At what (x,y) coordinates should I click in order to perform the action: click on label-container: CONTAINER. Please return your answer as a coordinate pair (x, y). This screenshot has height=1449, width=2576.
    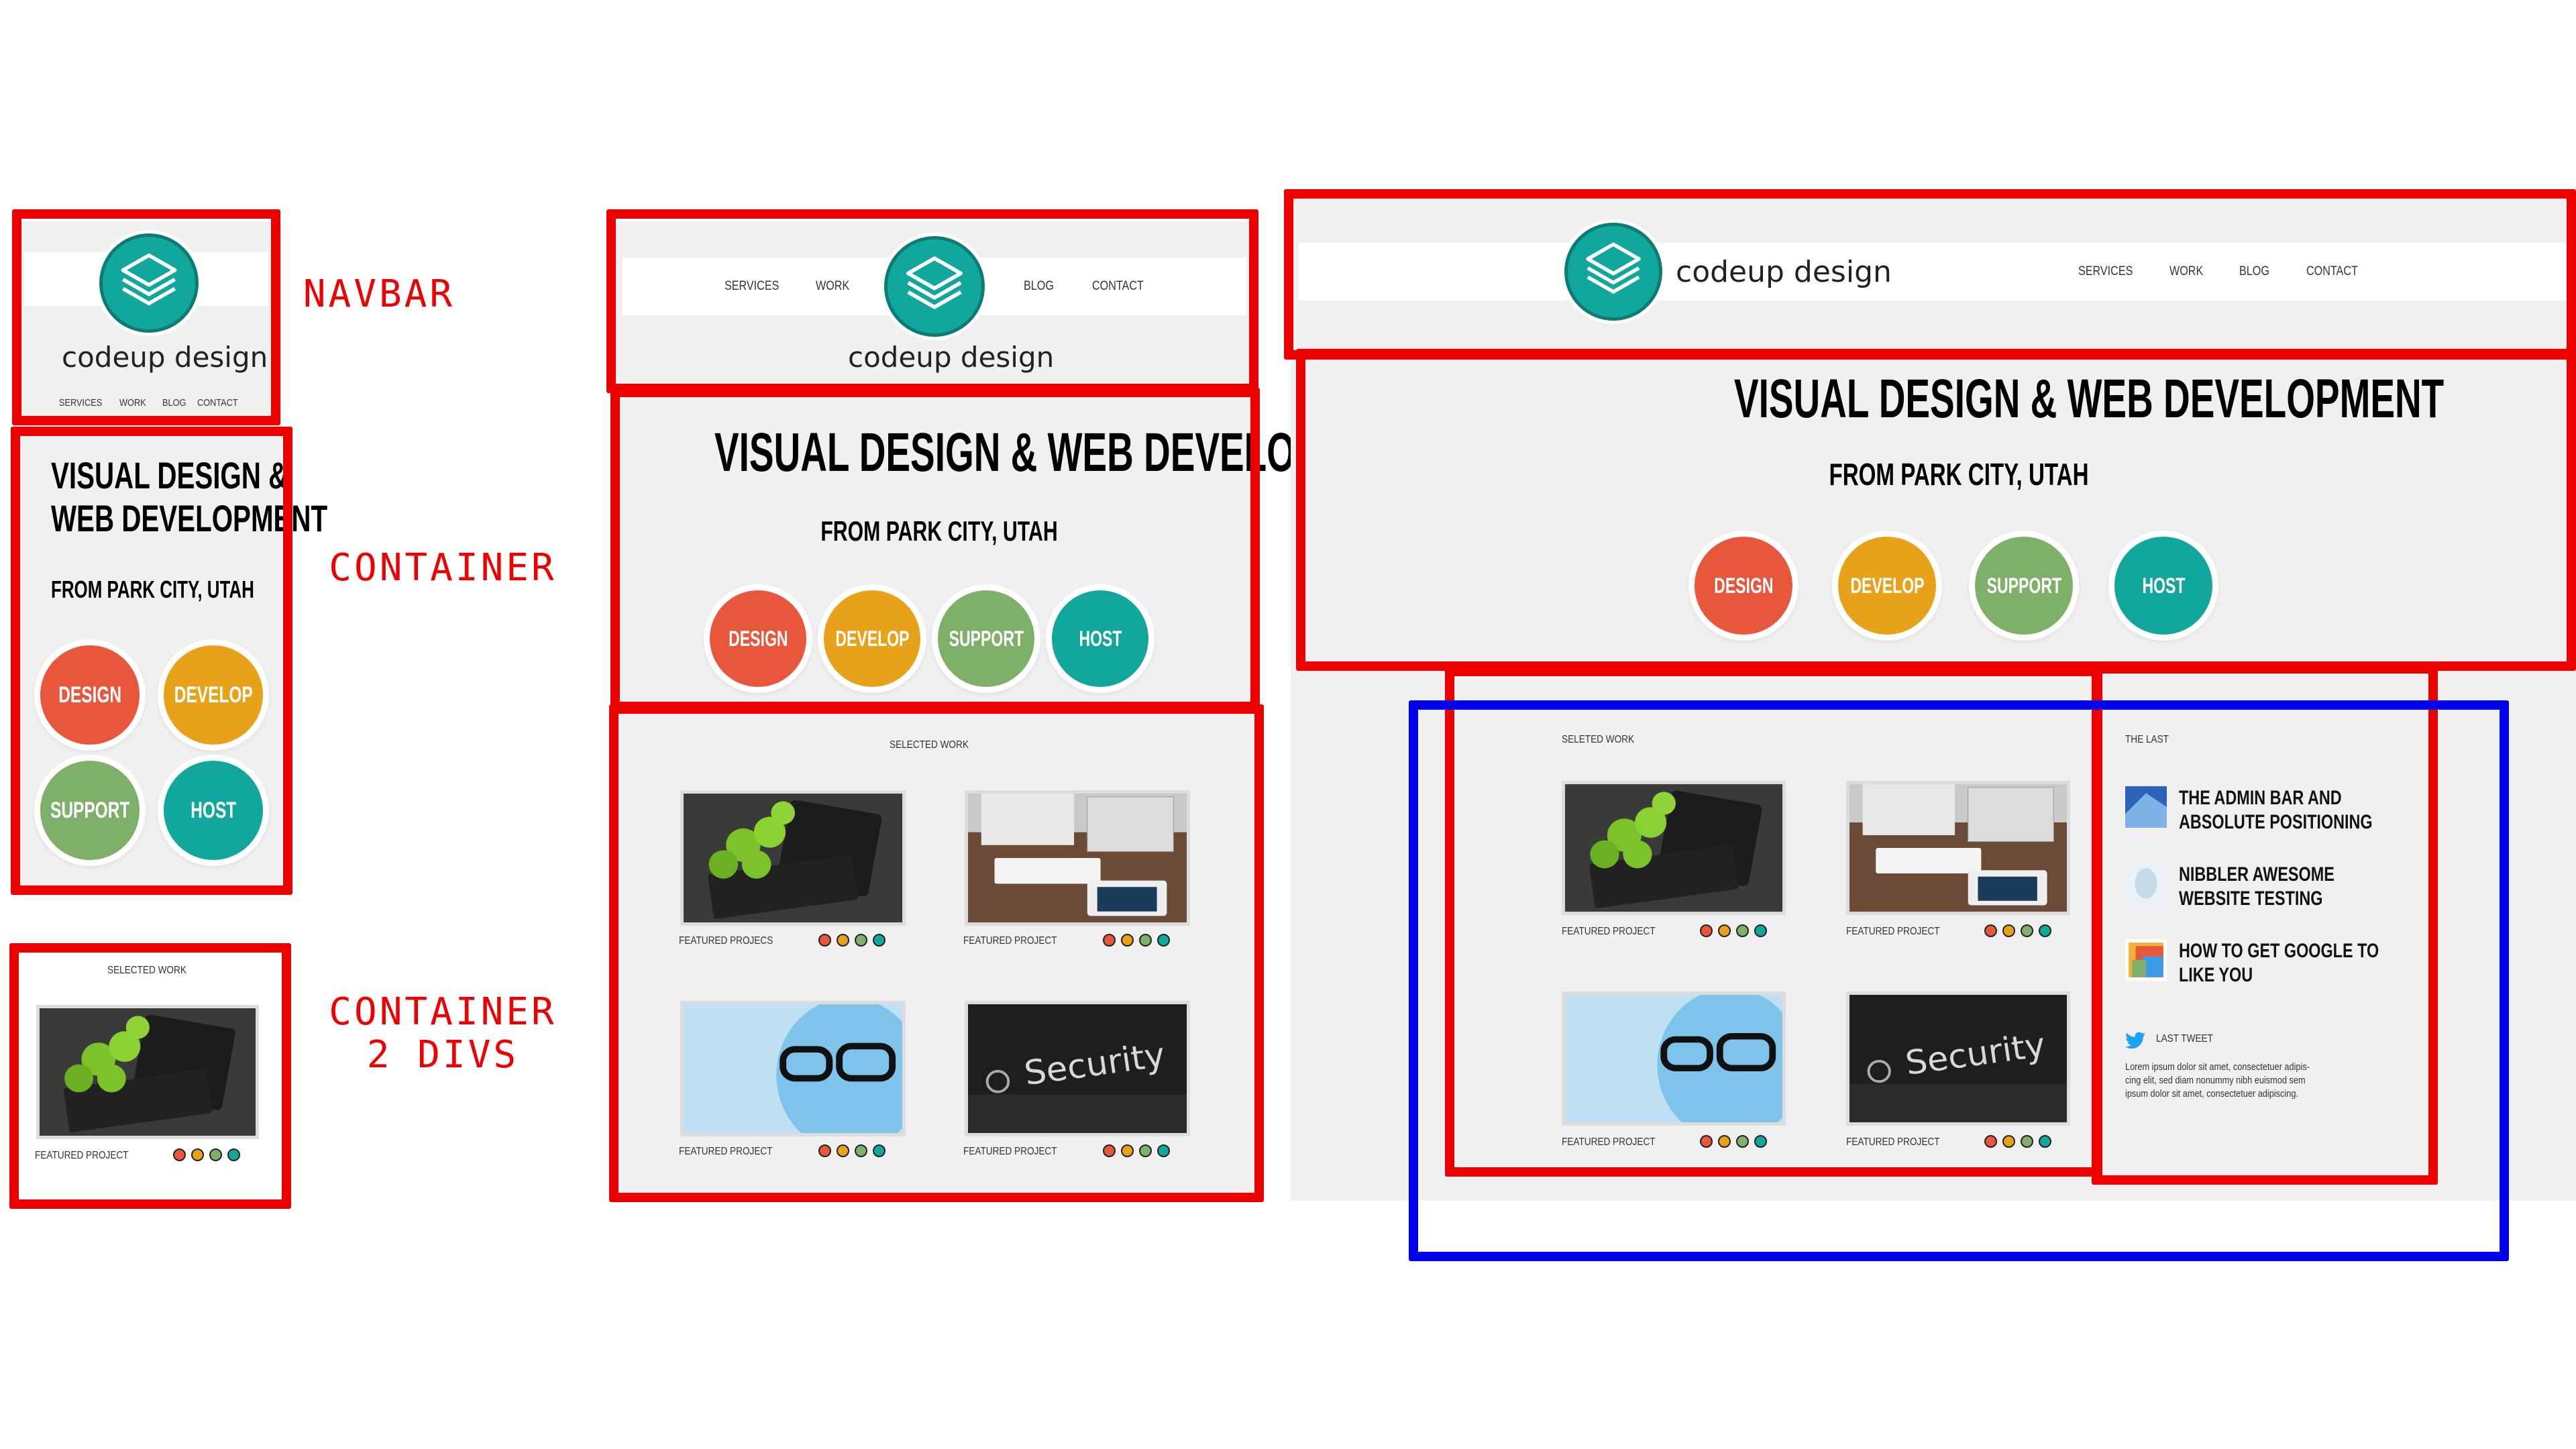
    Looking at the image, I should click on (443, 568).